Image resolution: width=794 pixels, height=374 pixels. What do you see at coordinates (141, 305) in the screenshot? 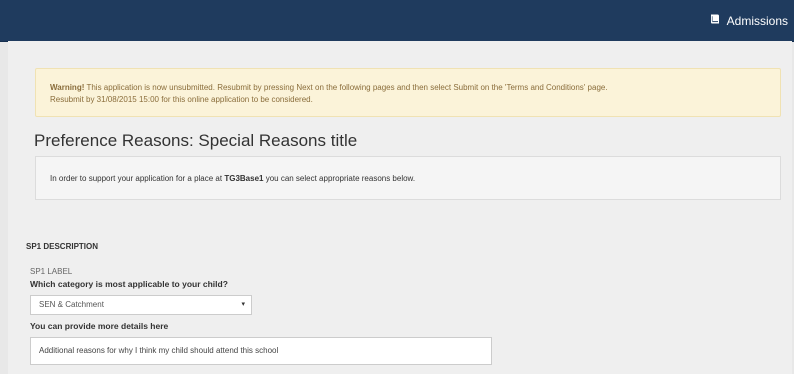
I see `category-select: SEN & Catchment ▾` at bounding box center [141, 305].